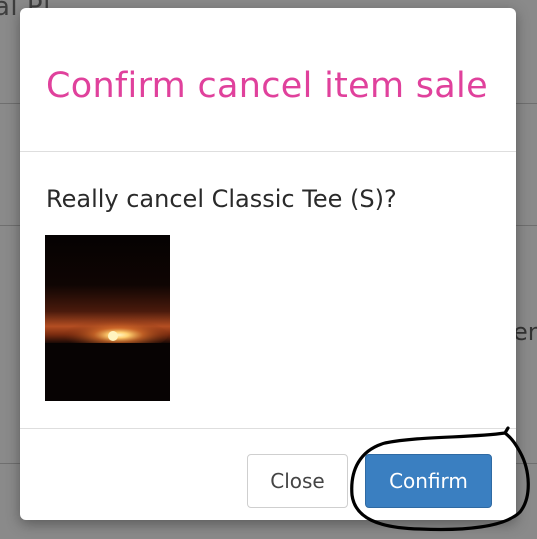 The width and height of the screenshot is (537, 539). What do you see at coordinates (267, 86) in the screenshot?
I see `dialog-title: Confirm cancel item sale` at bounding box center [267, 86].